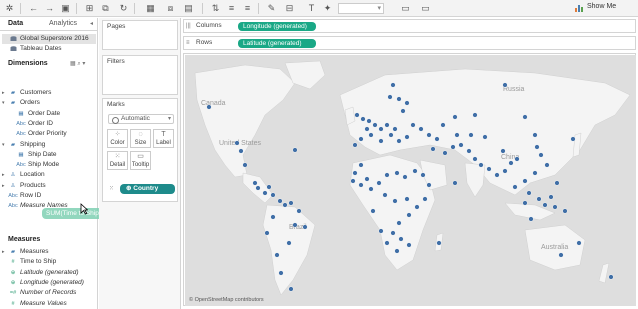  I want to click on field-item: ⊕ Longitude (generated), so click(46, 283).